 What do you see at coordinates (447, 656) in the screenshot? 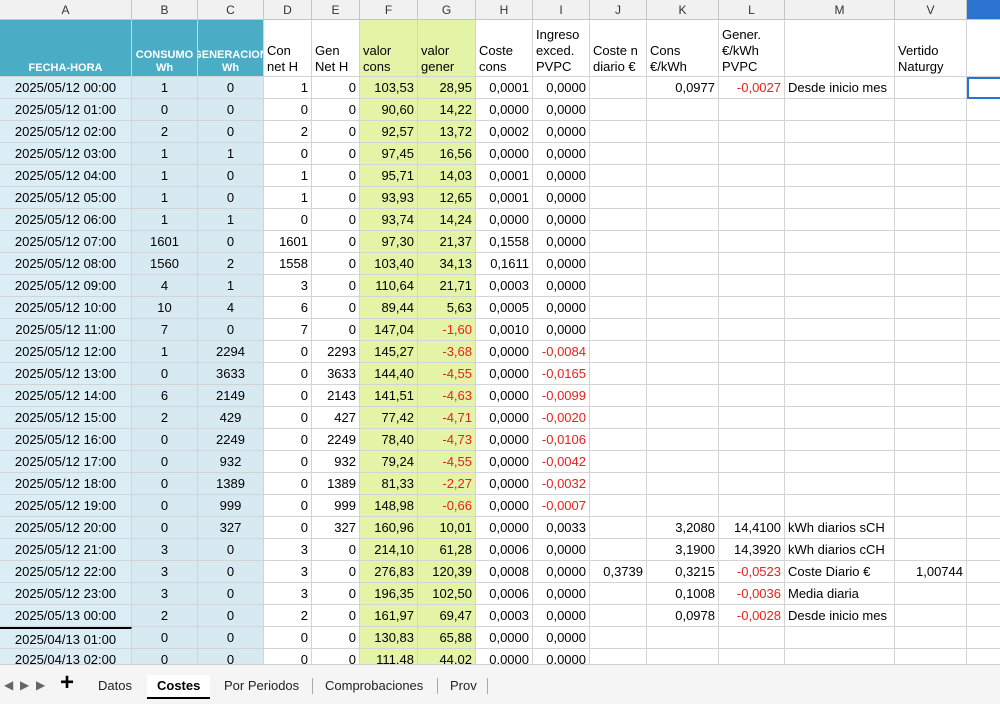
I see `cell-g-28: 44,02` at bounding box center [447, 656].